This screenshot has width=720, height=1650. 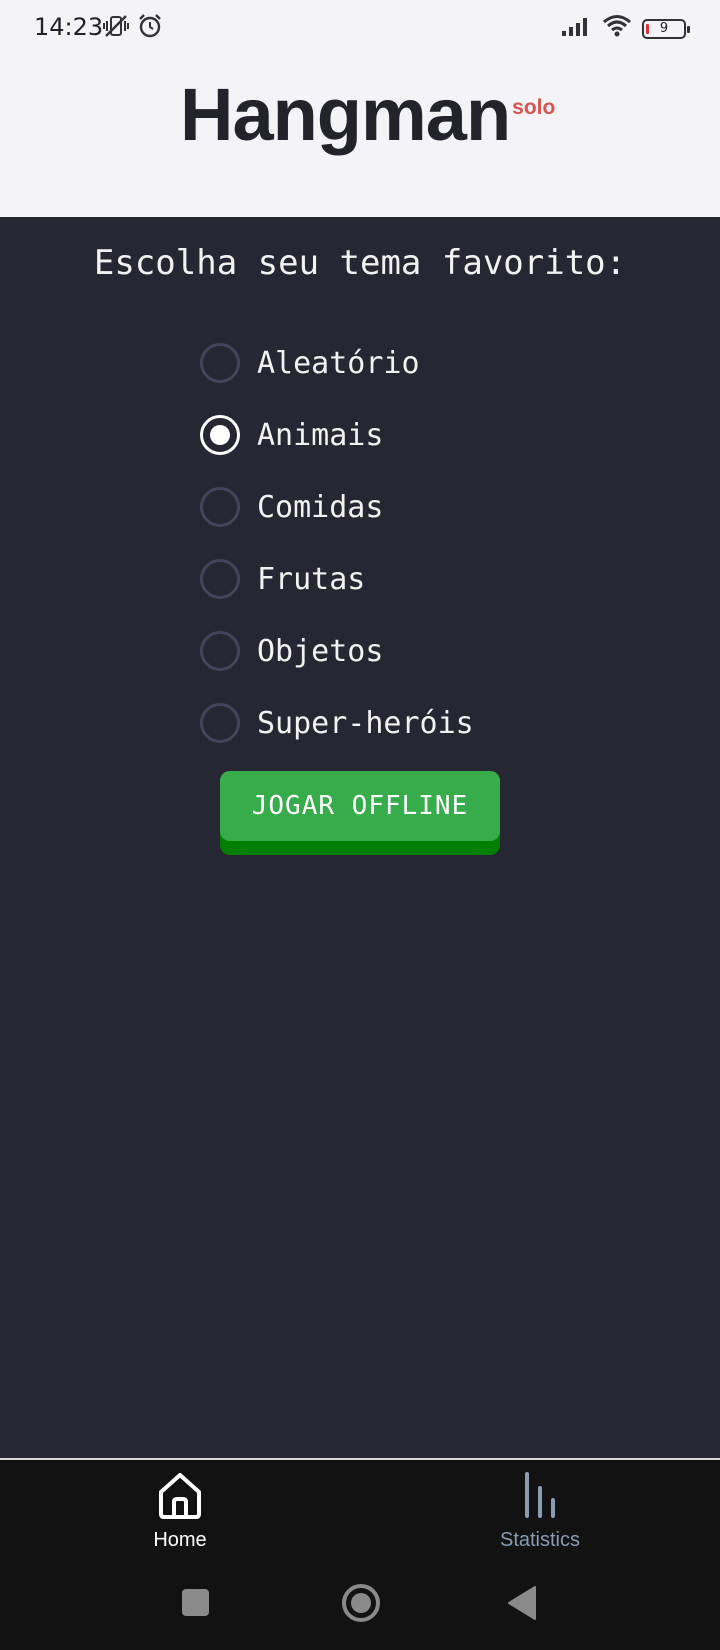 I want to click on bottom-nav: Home Statistics, so click(x=360, y=1508).